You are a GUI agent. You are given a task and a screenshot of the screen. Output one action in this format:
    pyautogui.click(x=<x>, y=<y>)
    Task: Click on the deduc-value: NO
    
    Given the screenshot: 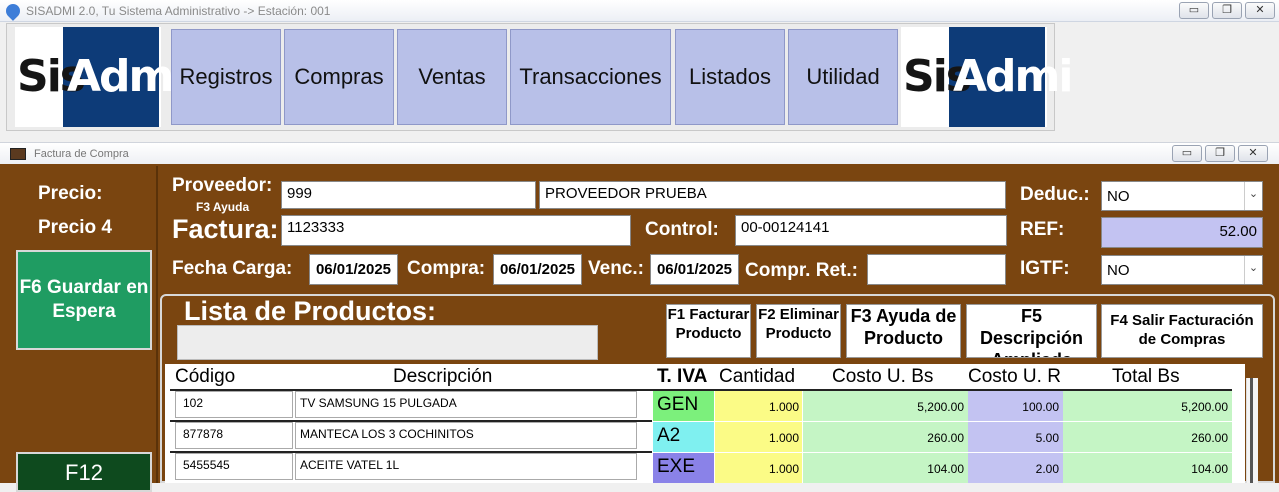 What is the action you would take?
    pyautogui.click(x=1118, y=196)
    